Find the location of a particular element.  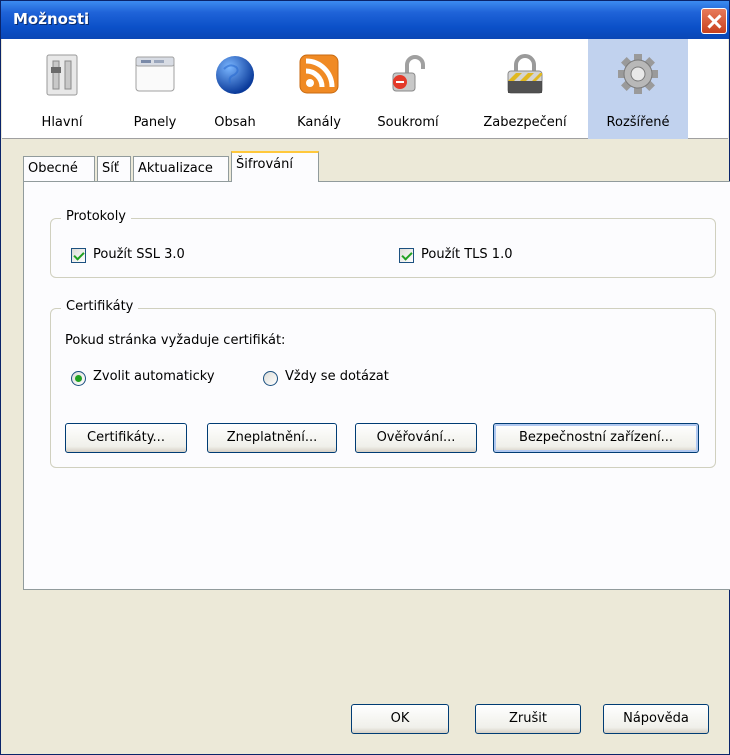

privacy-lock-icon is located at coordinates (408, 73).